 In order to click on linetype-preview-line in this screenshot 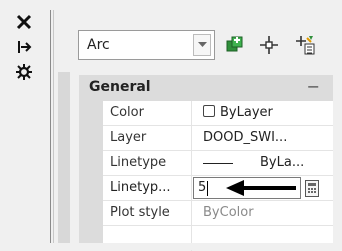, I will do `click(218, 163)`.